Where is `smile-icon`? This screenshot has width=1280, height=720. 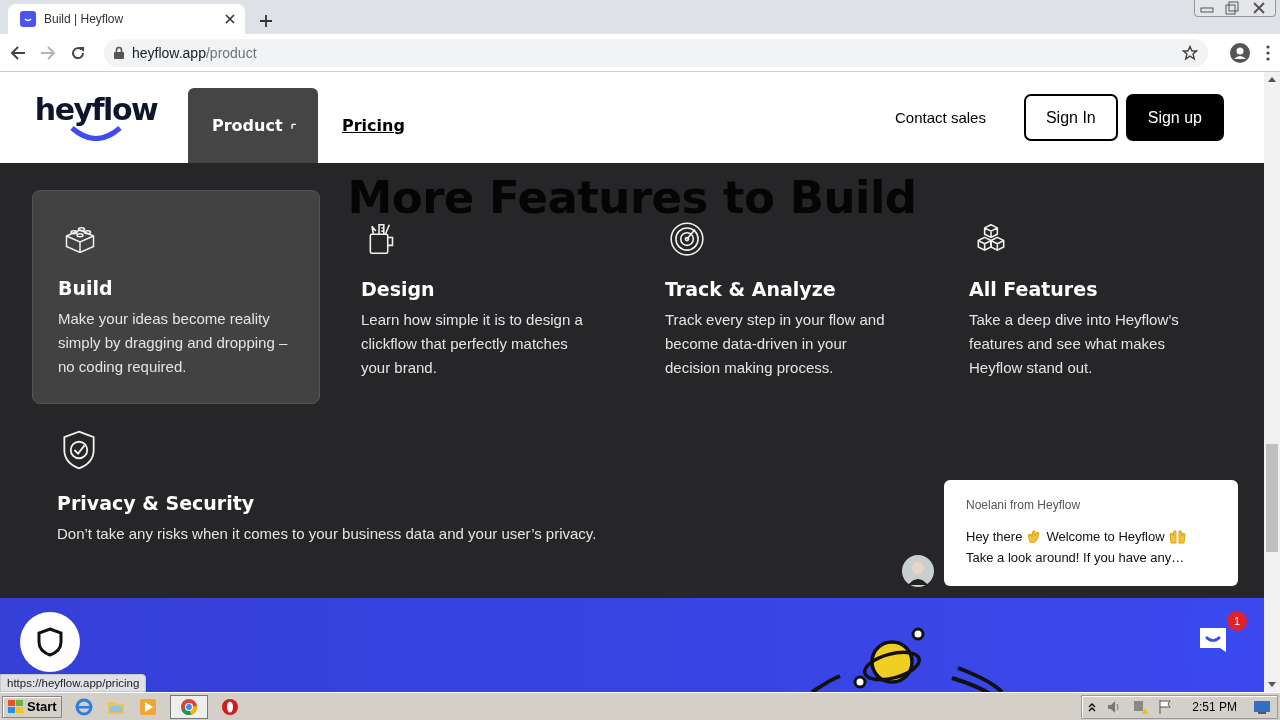
smile-icon is located at coordinates (96, 132).